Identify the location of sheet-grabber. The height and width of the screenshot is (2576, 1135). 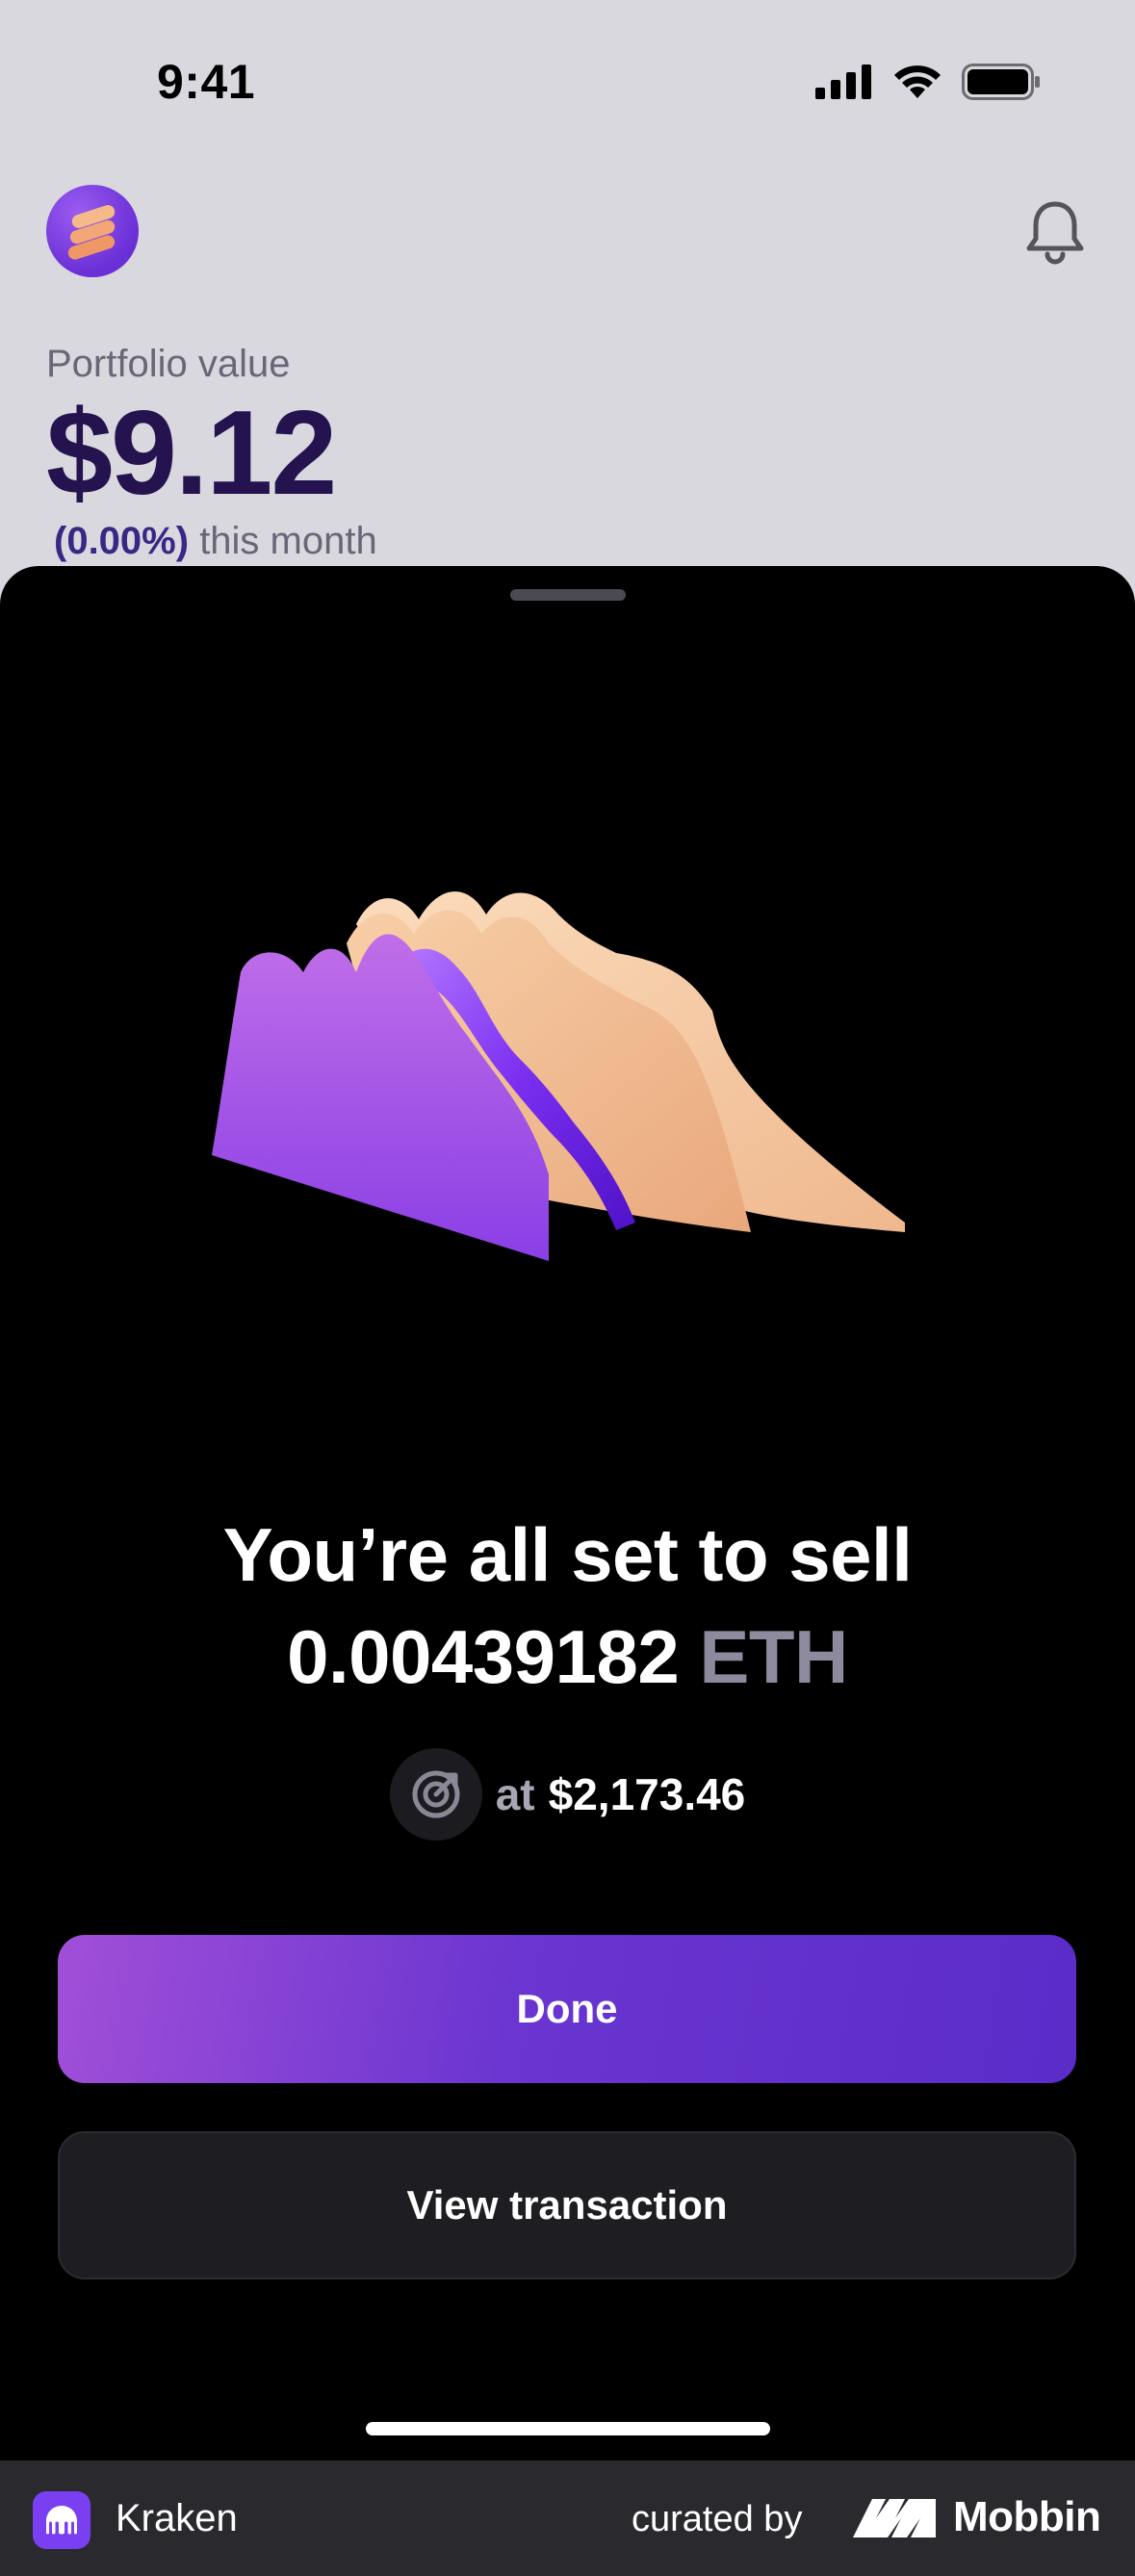
(568, 595).